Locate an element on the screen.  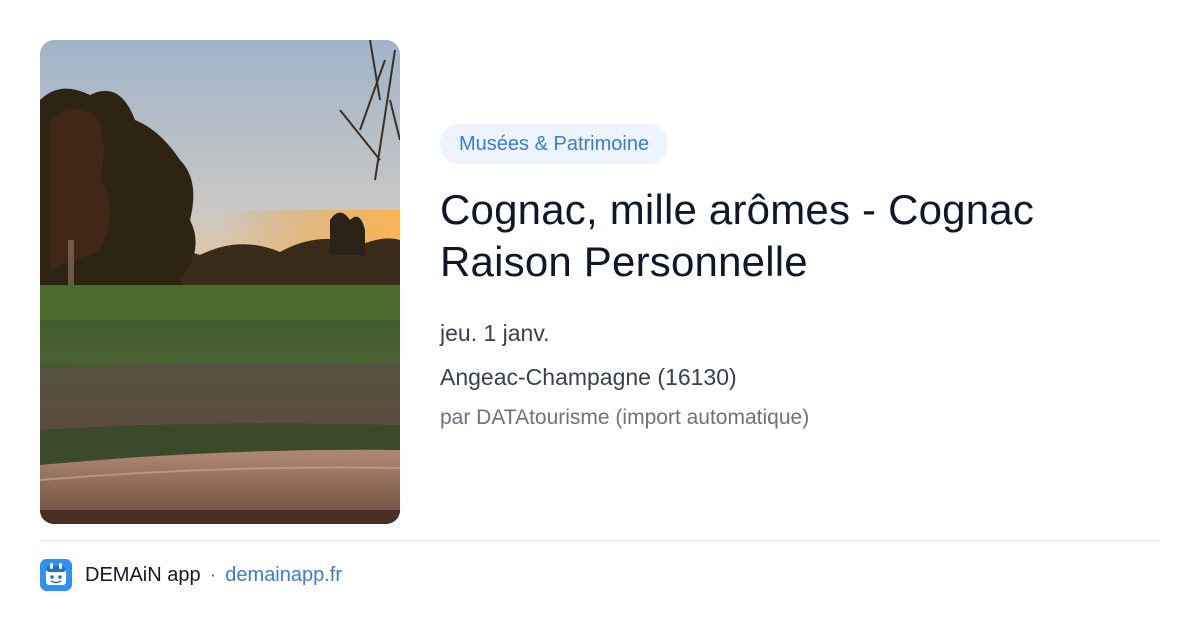
event-location: Angeac-Champagne (16130) is located at coordinates (588, 377).